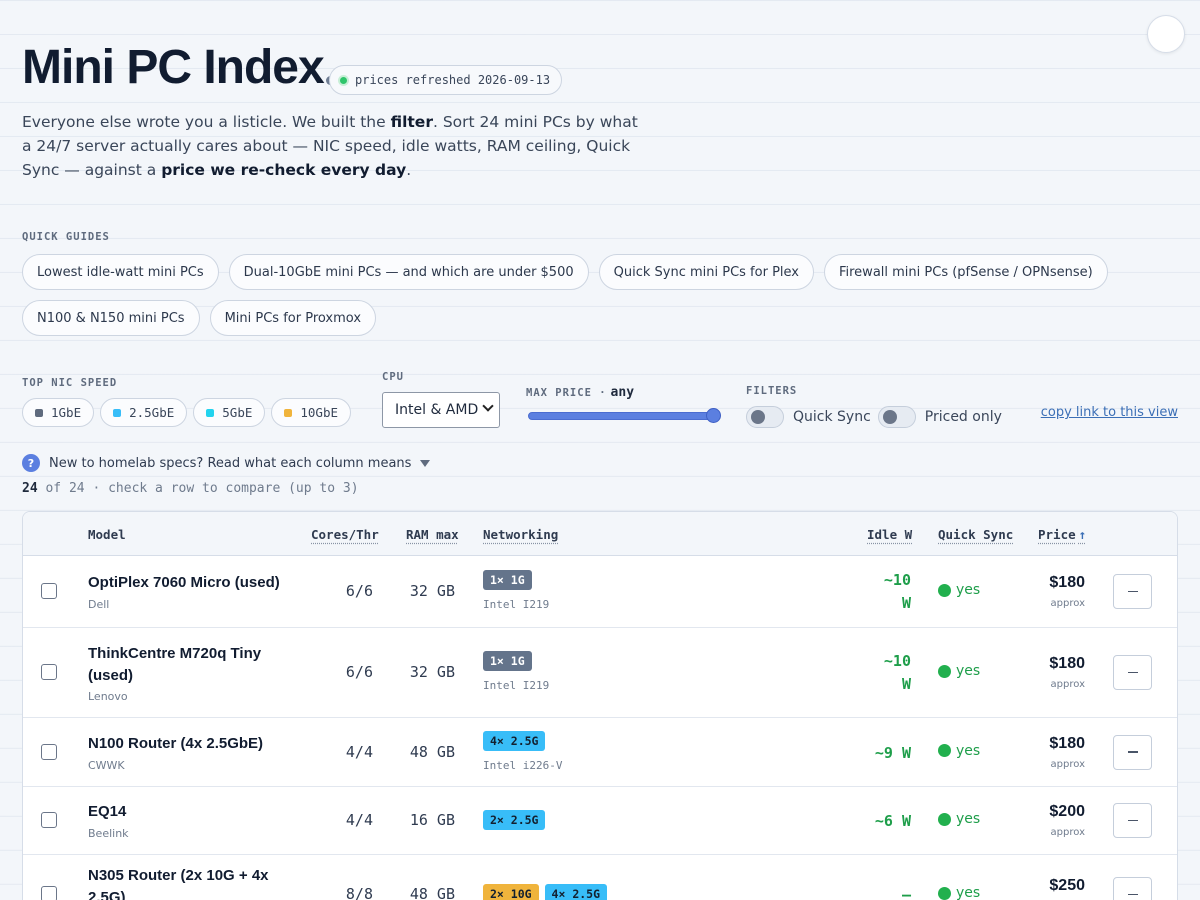 This screenshot has height=900, width=1200. What do you see at coordinates (965, 272) in the screenshot?
I see `guide-chip-firewall: Firewall mini PCs (pfSense / OPNsense)` at bounding box center [965, 272].